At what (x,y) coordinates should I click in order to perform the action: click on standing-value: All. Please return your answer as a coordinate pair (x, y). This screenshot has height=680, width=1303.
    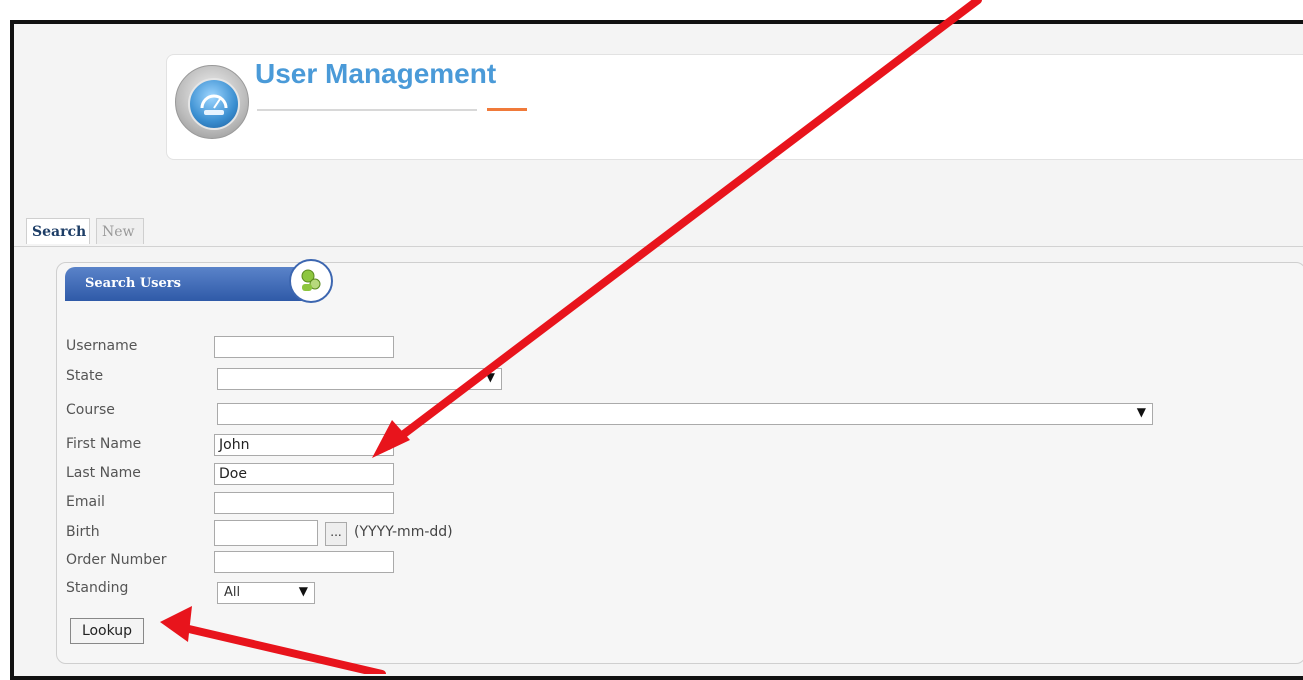
    Looking at the image, I should click on (232, 592).